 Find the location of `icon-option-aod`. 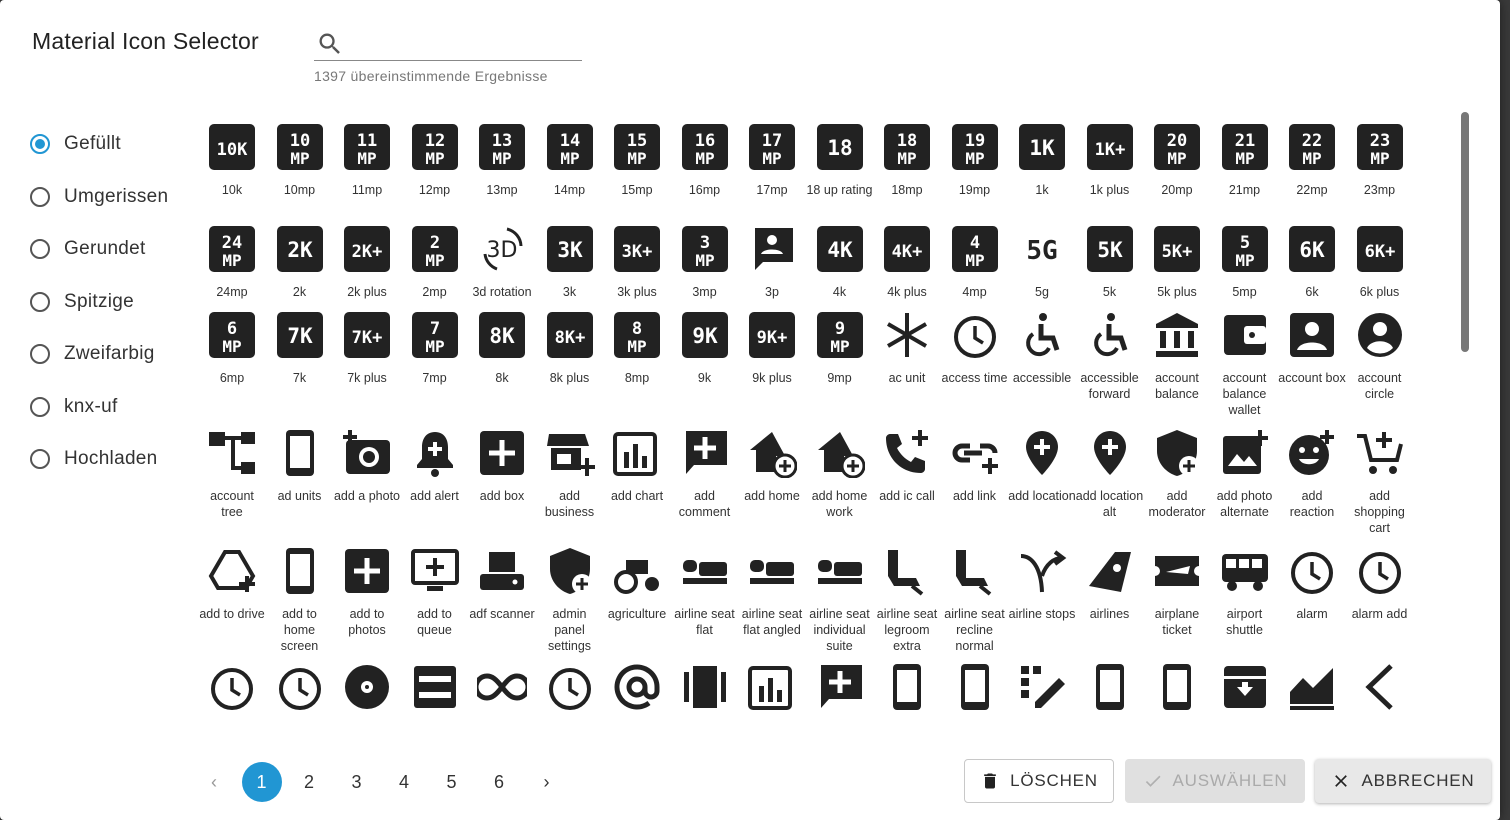

icon-option-aod is located at coordinates (907, 685).